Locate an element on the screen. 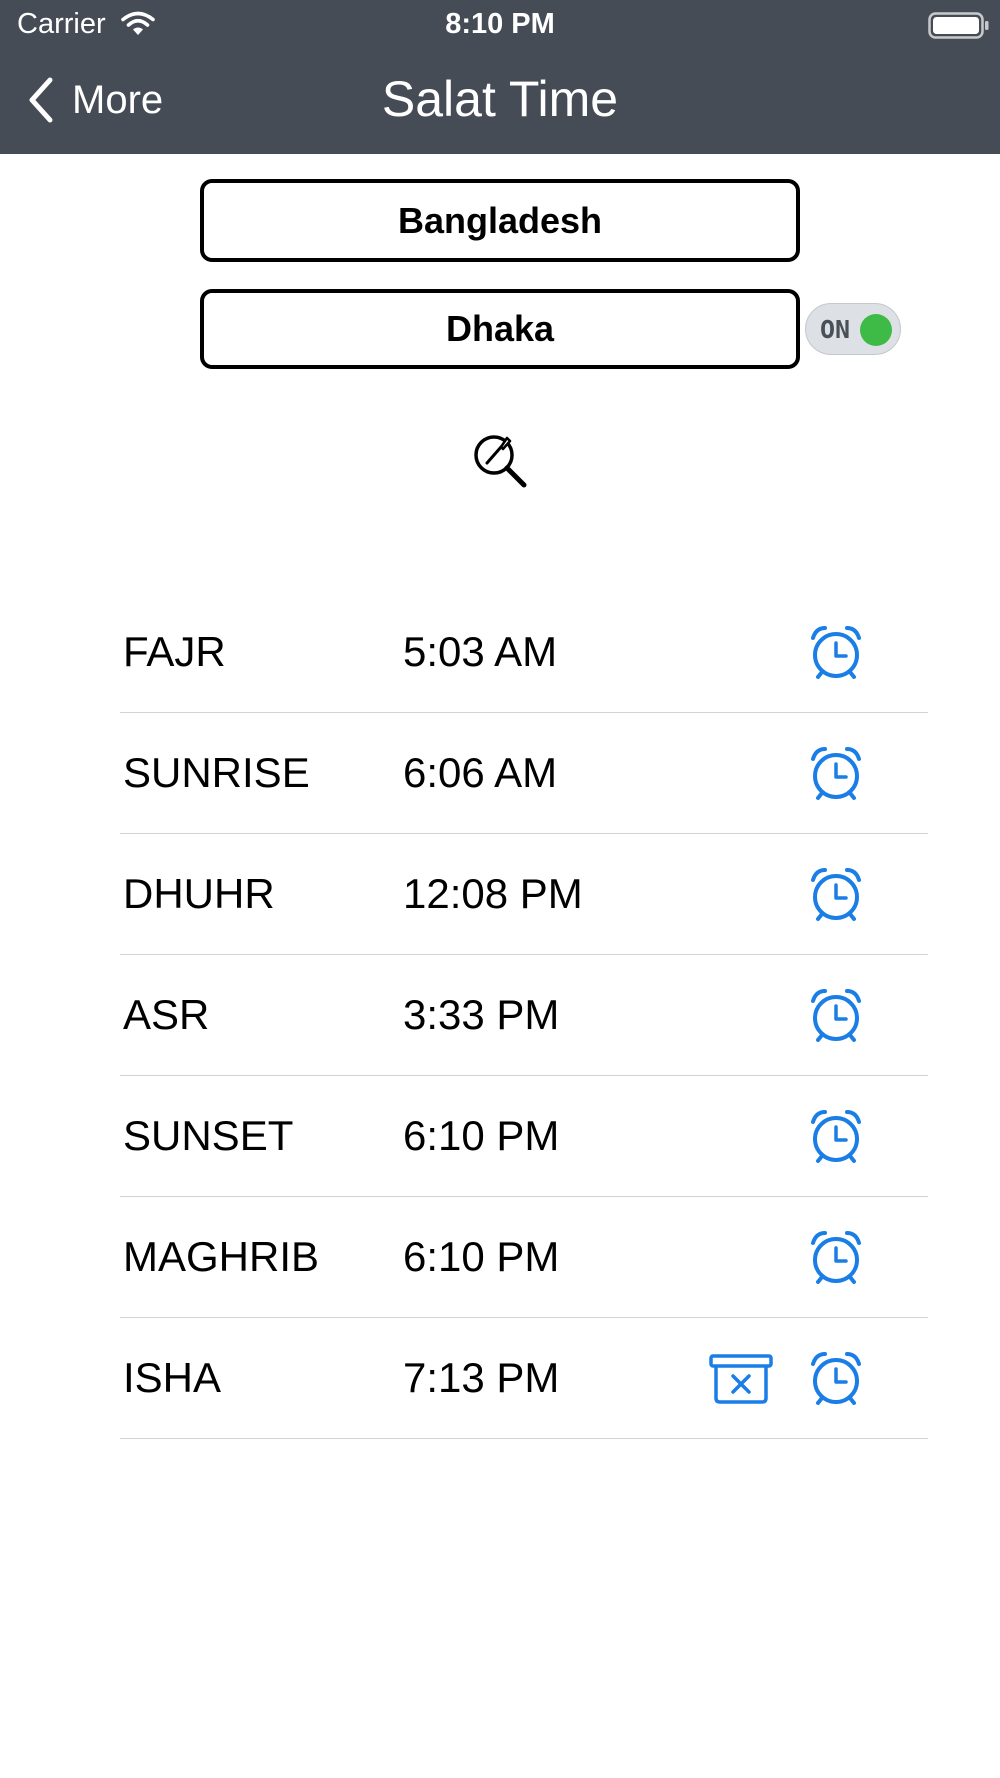 Image resolution: width=1000 pixels, height=1778 pixels. prayer-time: 3:33 PM is located at coordinates (481, 1014).